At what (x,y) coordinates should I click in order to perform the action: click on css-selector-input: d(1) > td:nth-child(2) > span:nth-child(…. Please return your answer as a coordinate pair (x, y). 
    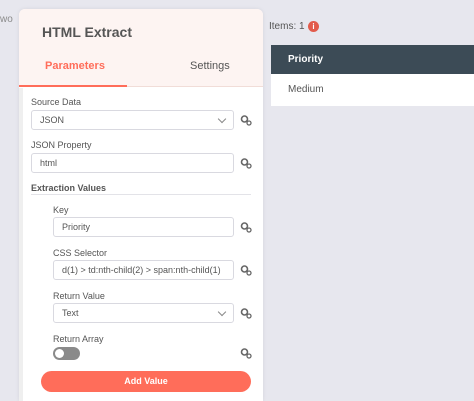
    Looking at the image, I should click on (143, 270).